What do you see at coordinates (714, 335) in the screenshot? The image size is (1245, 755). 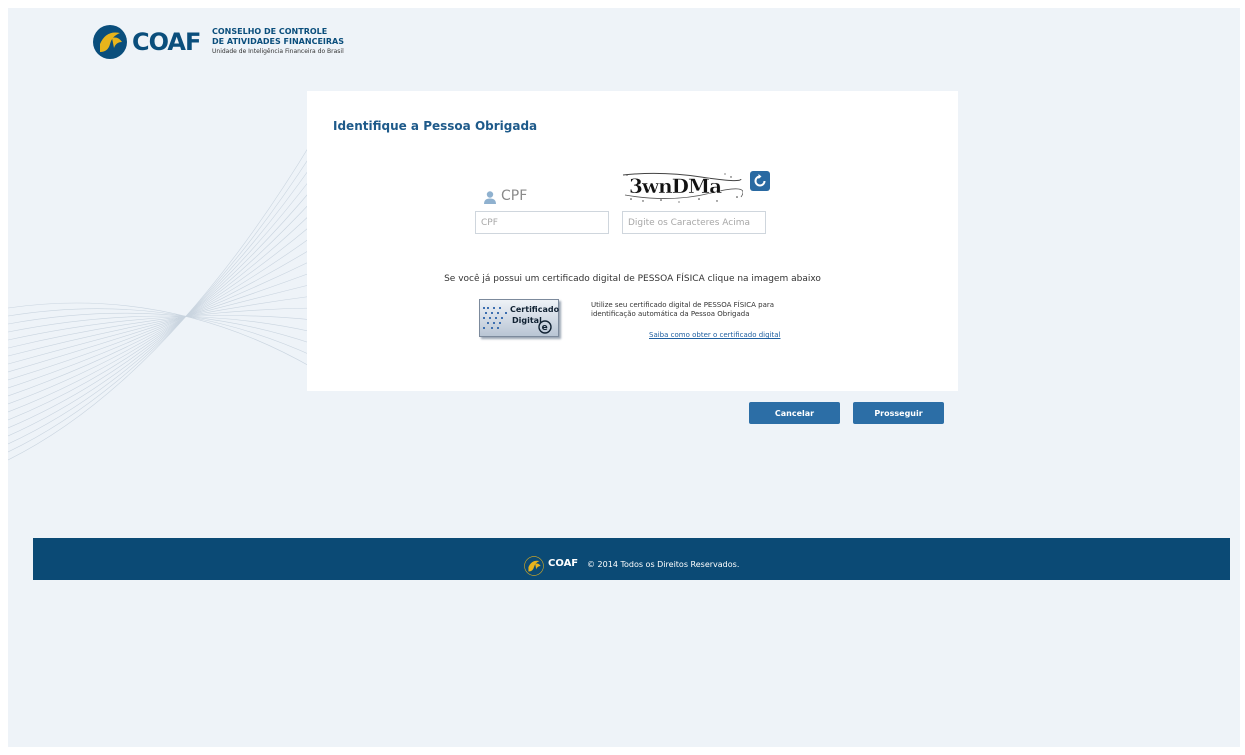 I see `certificate-info-link: Saiba como obter o certificado digital` at bounding box center [714, 335].